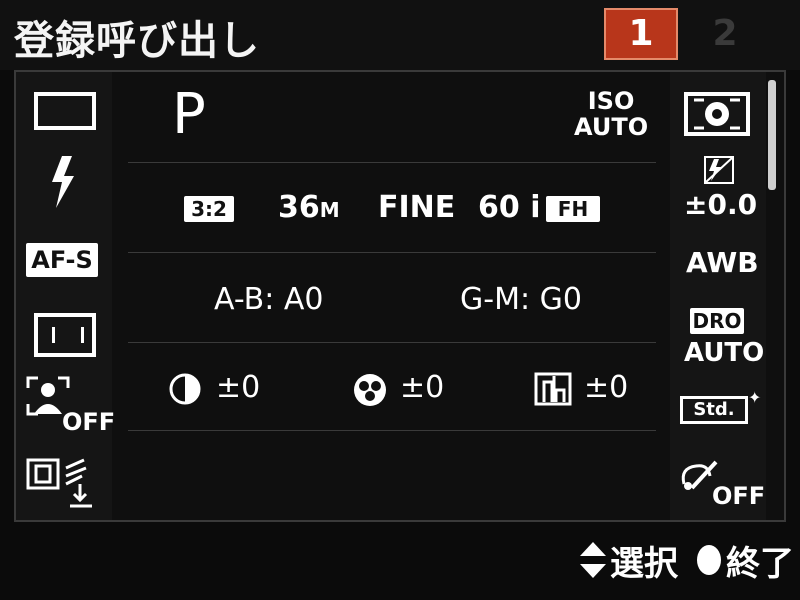  What do you see at coordinates (65, 335) in the screenshot?
I see `focus-area-wide-icon` at bounding box center [65, 335].